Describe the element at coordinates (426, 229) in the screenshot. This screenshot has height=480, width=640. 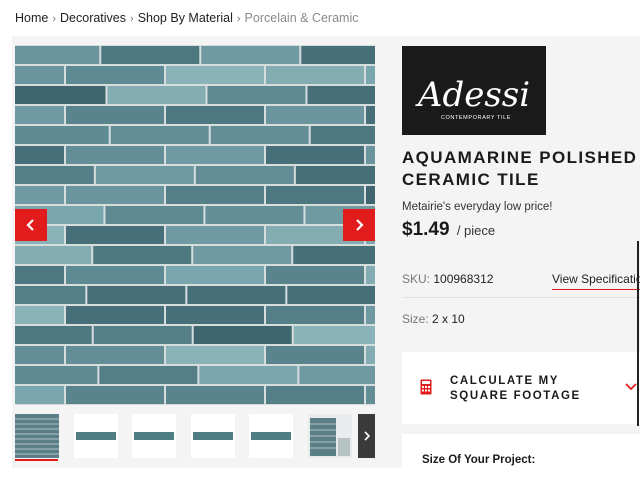
I see `price-value: $1.49` at that location.